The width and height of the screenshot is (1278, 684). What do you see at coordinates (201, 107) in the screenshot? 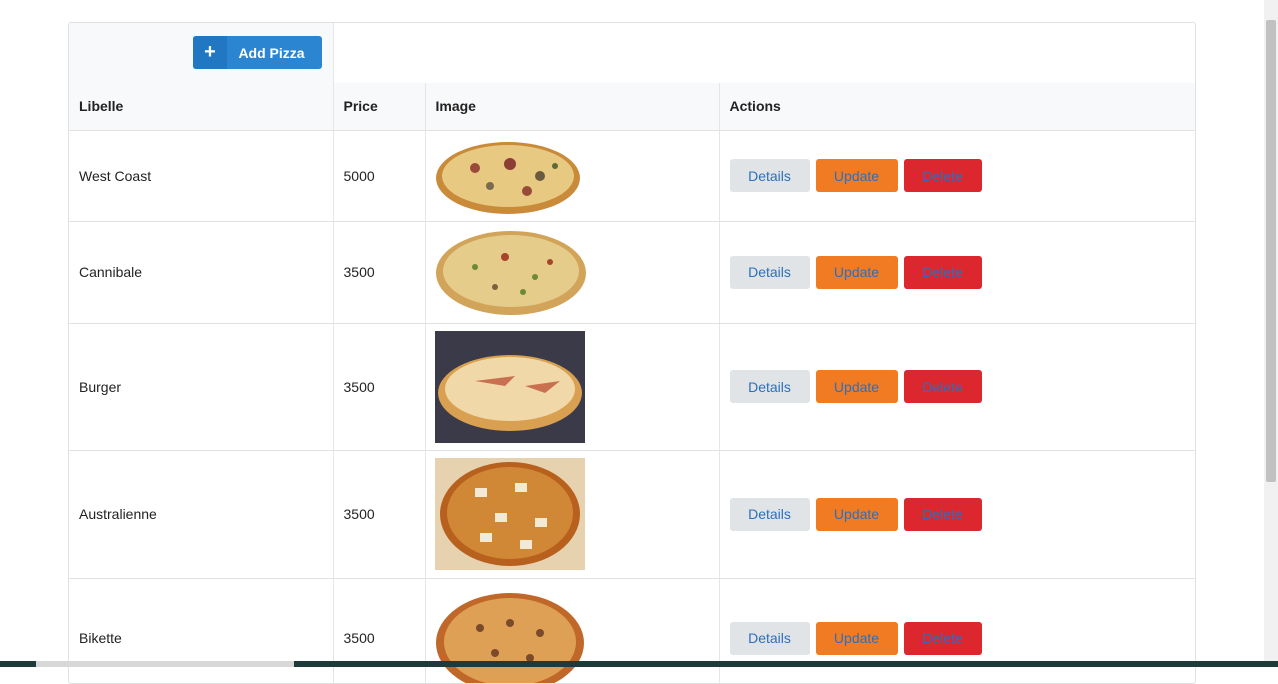
I see `header-libelle: Libelle` at bounding box center [201, 107].